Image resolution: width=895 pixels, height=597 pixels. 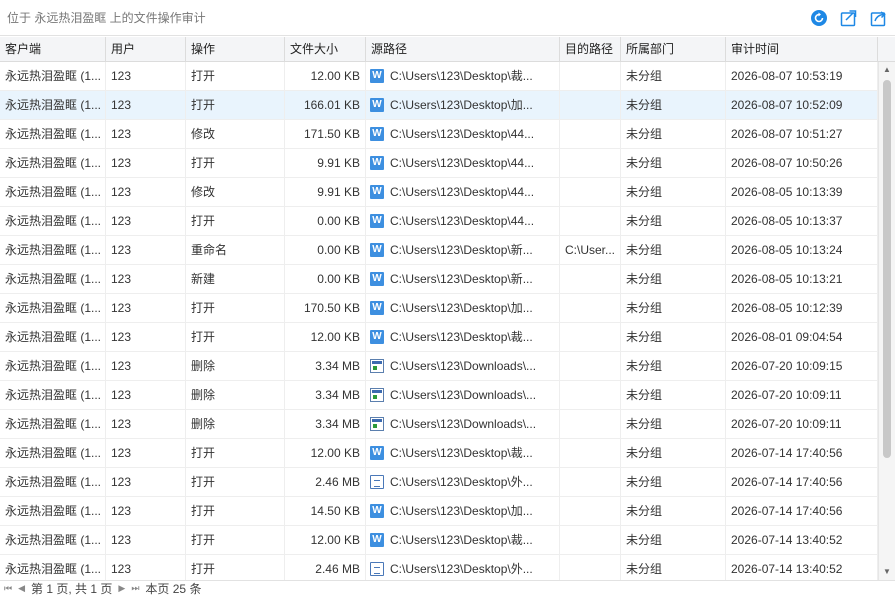 I want to click on cell-audit-time: 2026-08-05 10:13:37, so click(x=802, y=221).